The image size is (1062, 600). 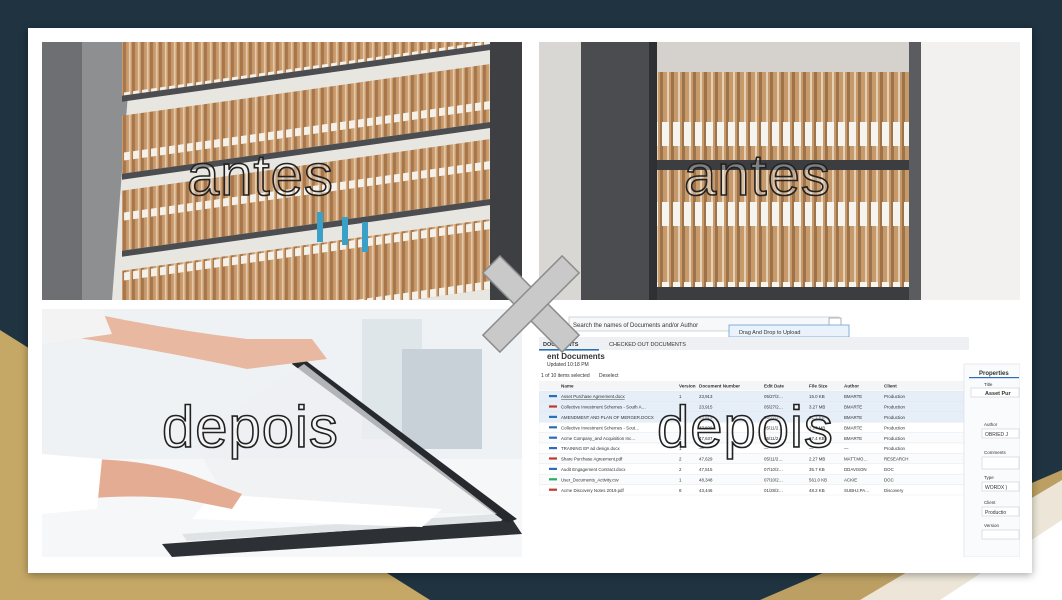 I want to click on app-table-cell: AMENDMENT AND PLAN OF MERGER.DOCX, so click(x=607, y=417).